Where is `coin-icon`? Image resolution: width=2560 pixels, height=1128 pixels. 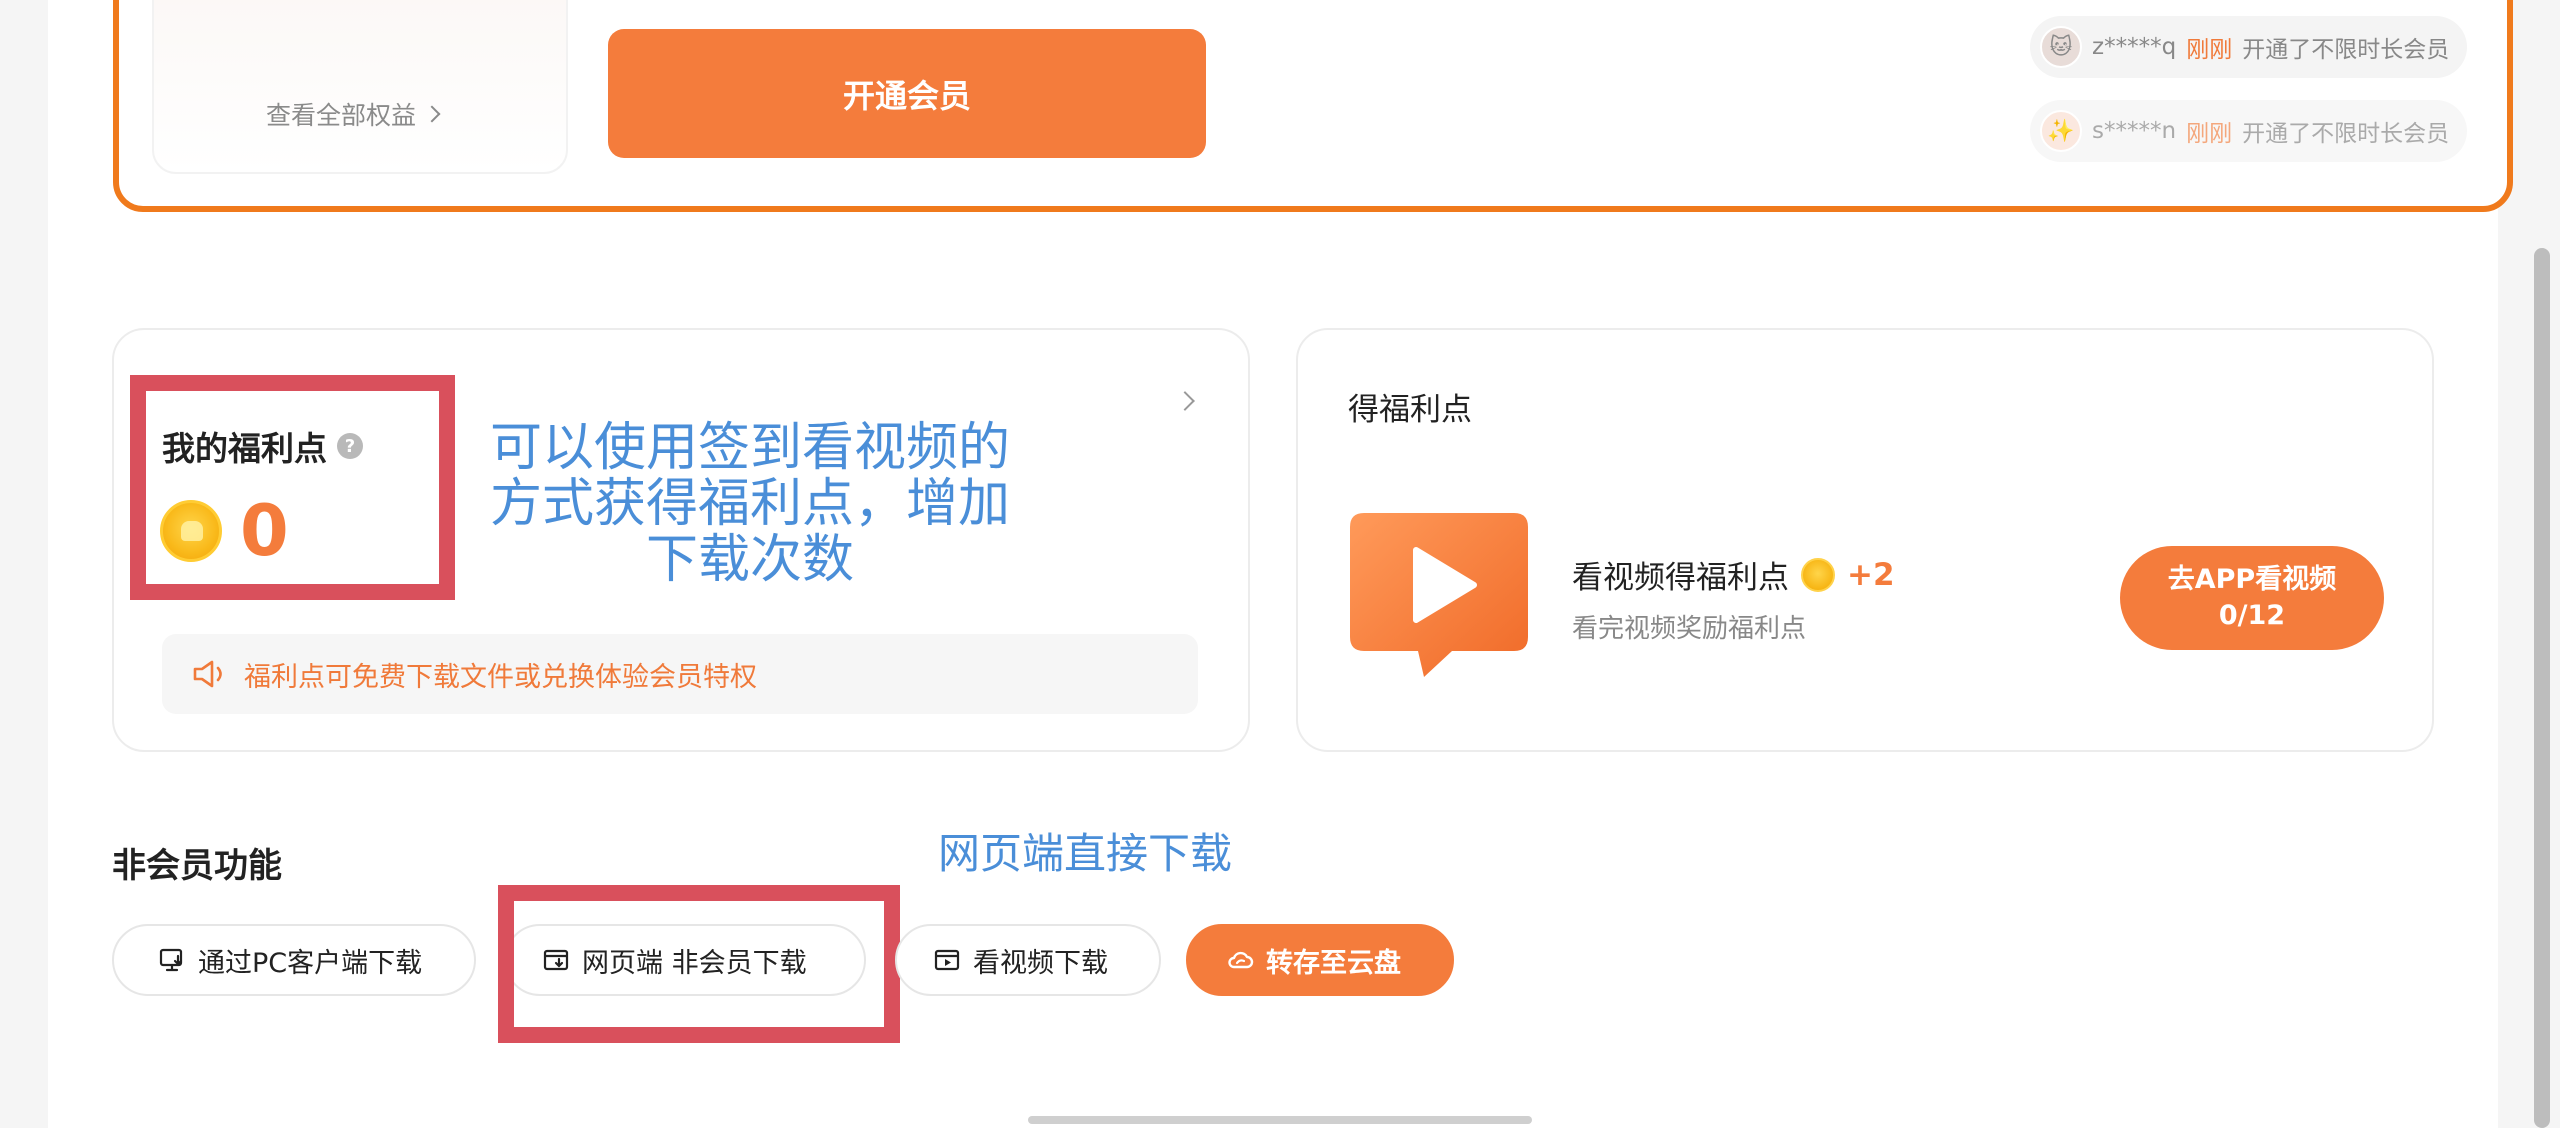
coin-icon is located at coordinates (1818, 574).